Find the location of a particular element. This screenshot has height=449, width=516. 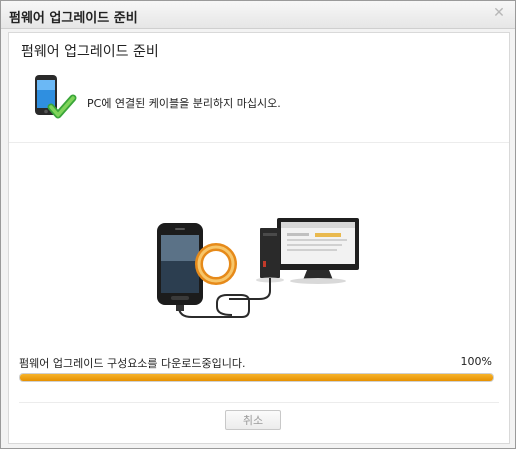

phone-pc-connection-illustration is located at coordinates (258, 268).